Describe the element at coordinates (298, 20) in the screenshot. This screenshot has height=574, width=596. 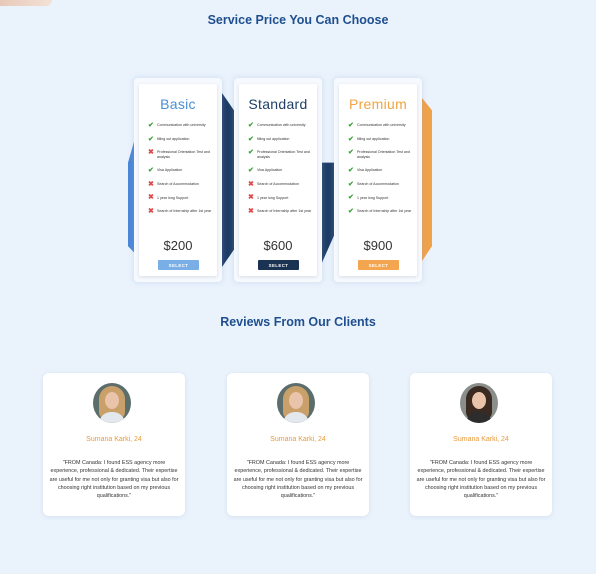
I see `pricing-section-title: Service Price You Can Choose` at that location.